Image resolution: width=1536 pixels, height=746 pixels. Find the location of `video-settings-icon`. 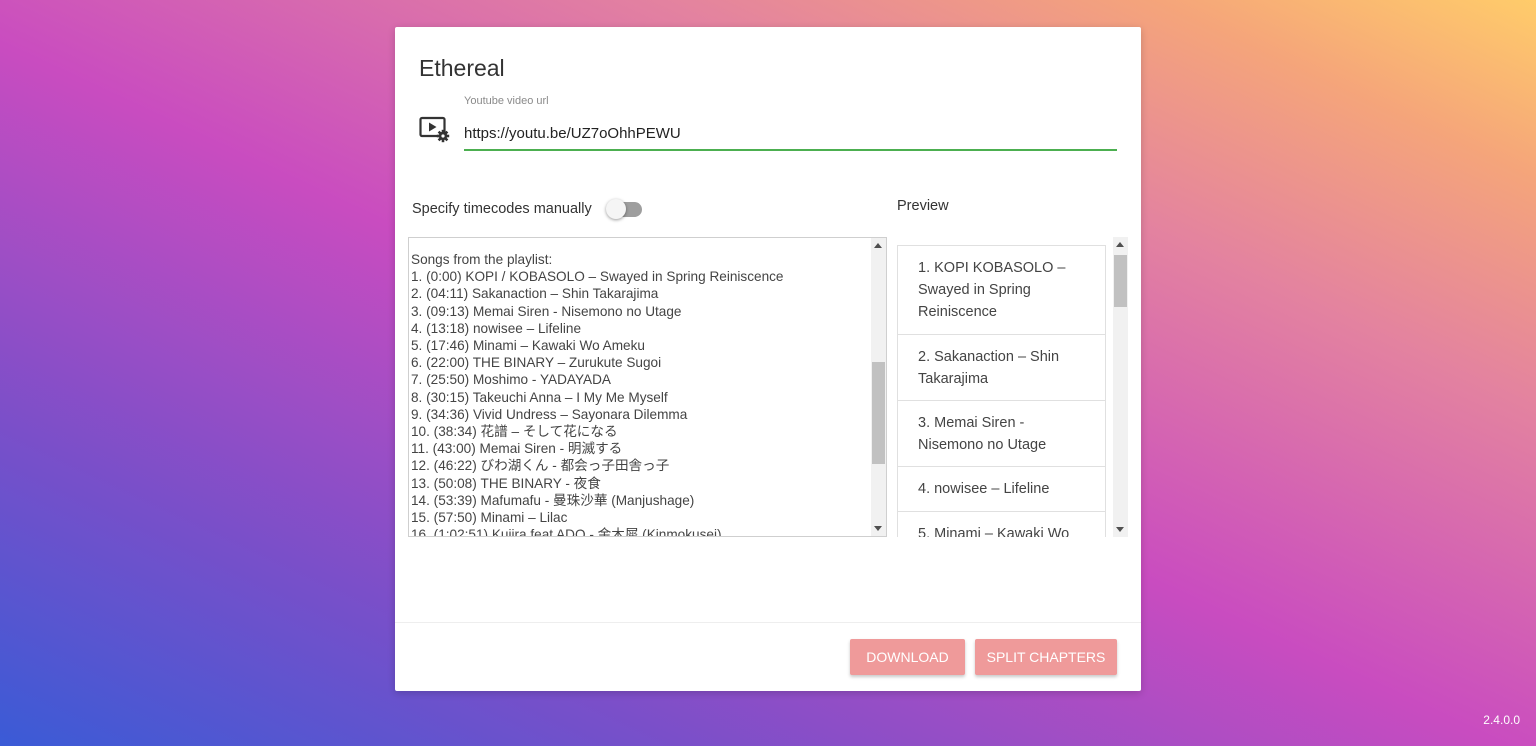

video-settings-icon is located at coordinates (435, 129).